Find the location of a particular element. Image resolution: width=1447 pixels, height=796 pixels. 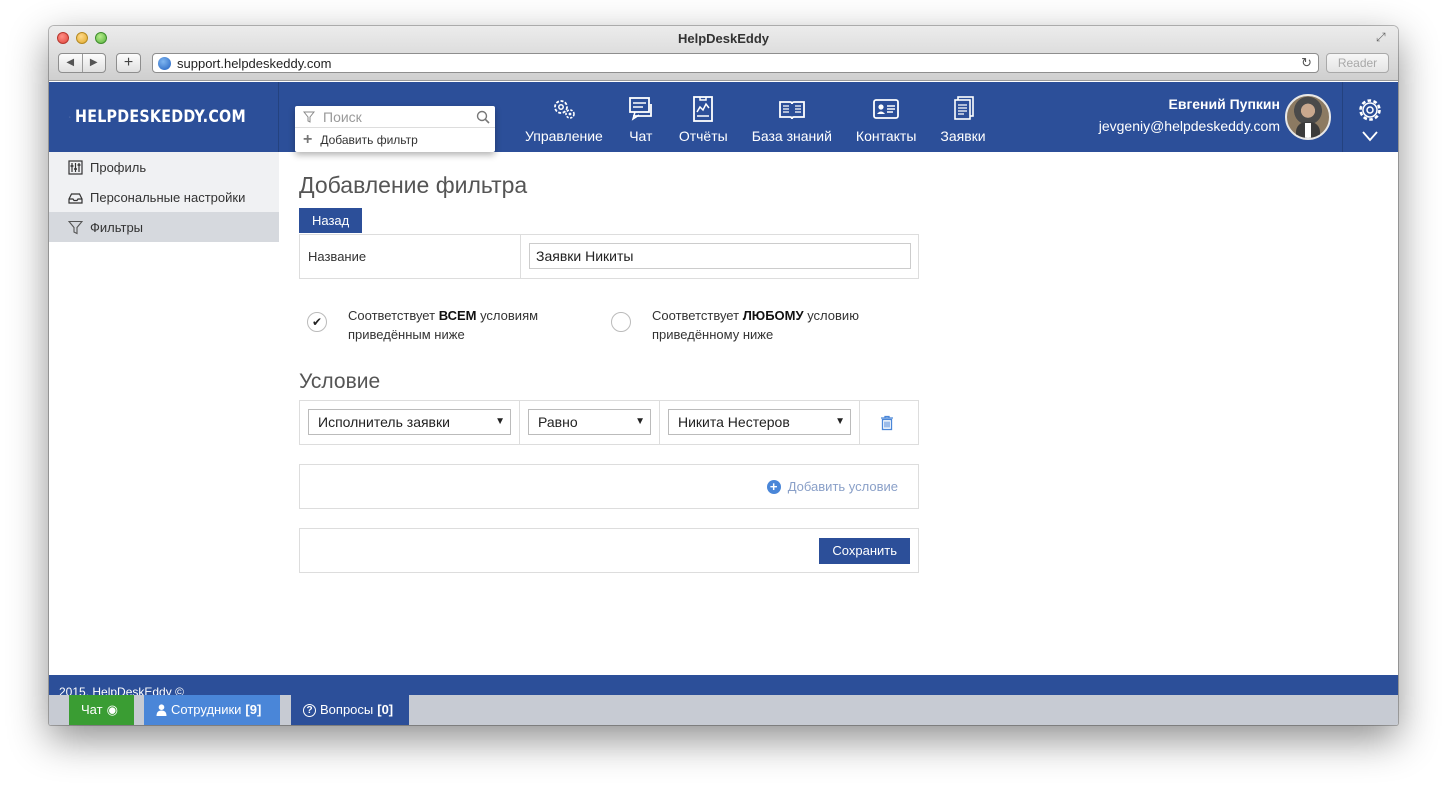

add-condition-label: Добавить условие is located at coordinates (842, 486).